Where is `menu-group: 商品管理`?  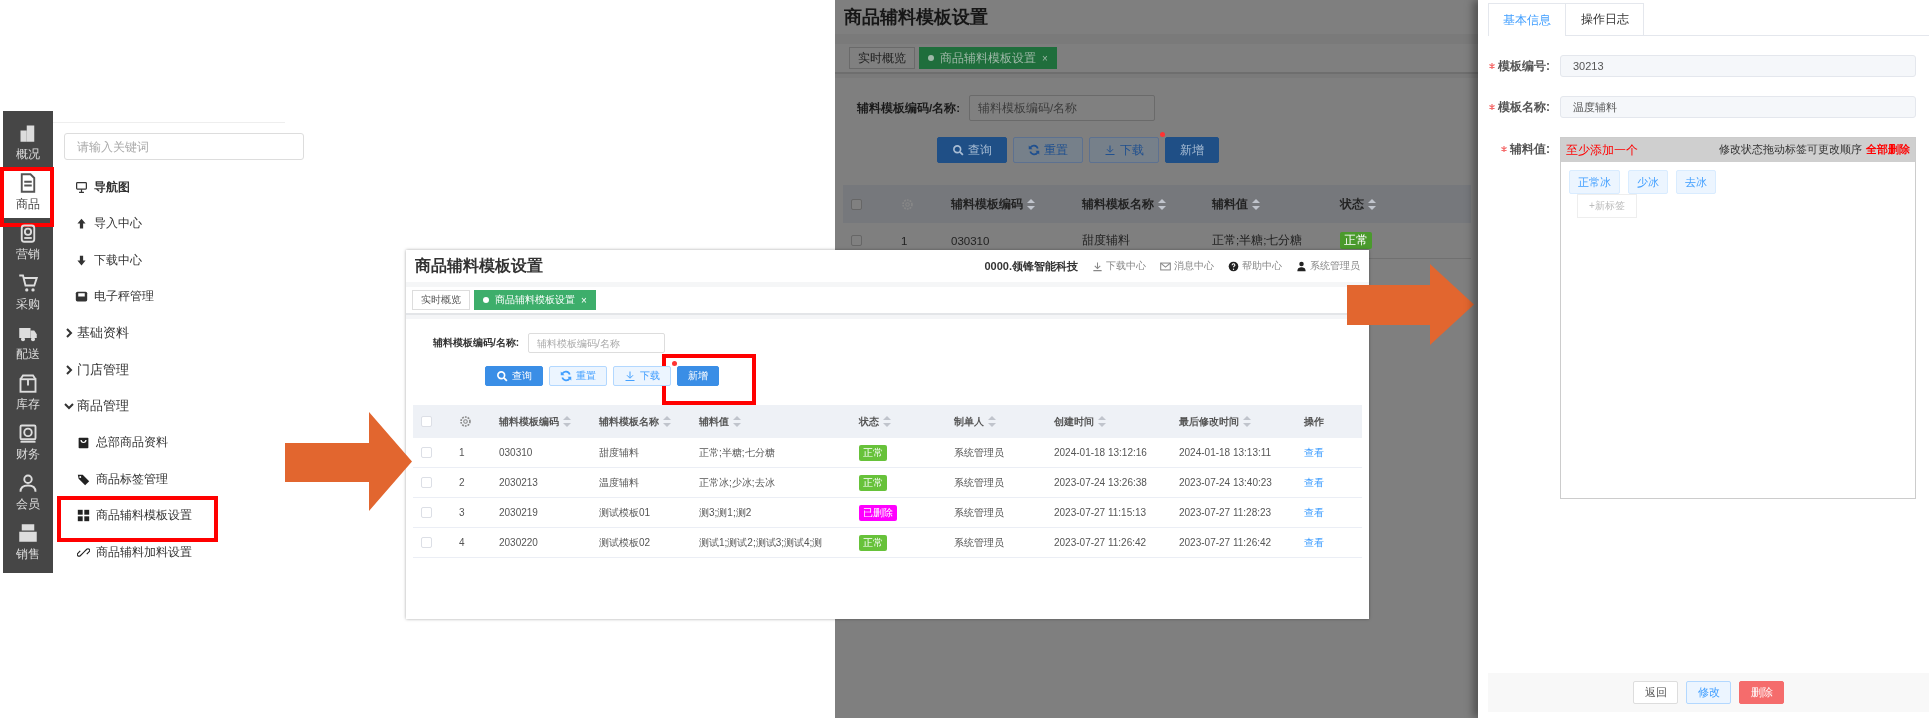
menu-group: 商品管理 is located at coordinates (174, 406).